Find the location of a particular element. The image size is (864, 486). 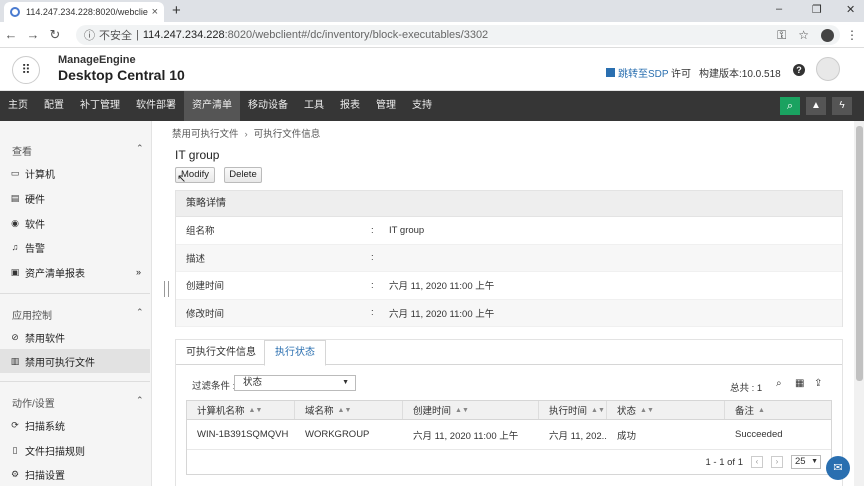

col-status: 状态 ▲▼ is located at coordinates (666, 410).